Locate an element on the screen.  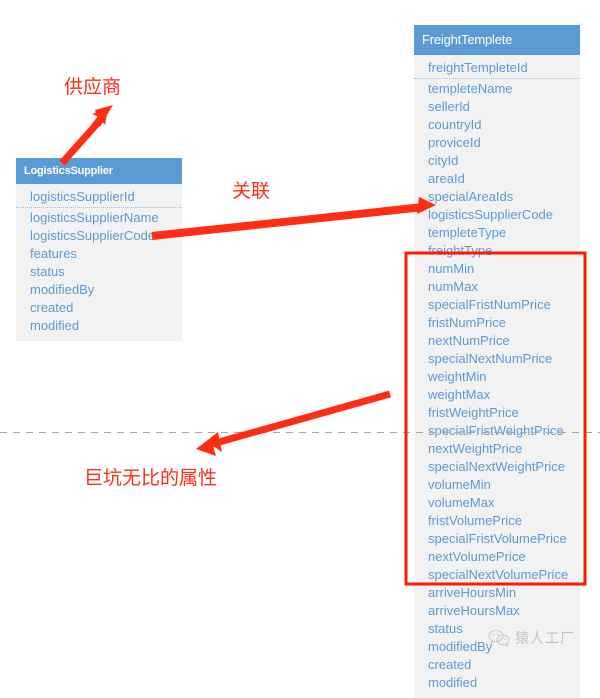
field-row: proviceId is located at coordinates (454, 142).